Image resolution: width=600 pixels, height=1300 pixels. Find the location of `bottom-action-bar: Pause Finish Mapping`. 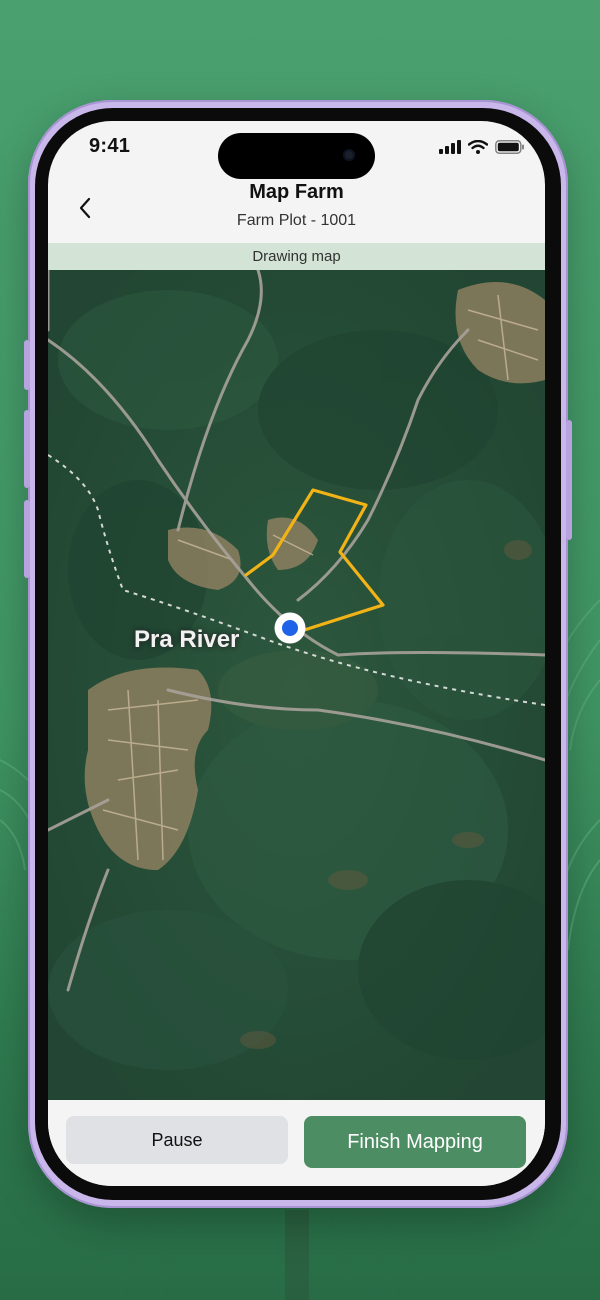

bottom-action-bar: Pause Finish Mapping is located at coordinates (296, 1143).